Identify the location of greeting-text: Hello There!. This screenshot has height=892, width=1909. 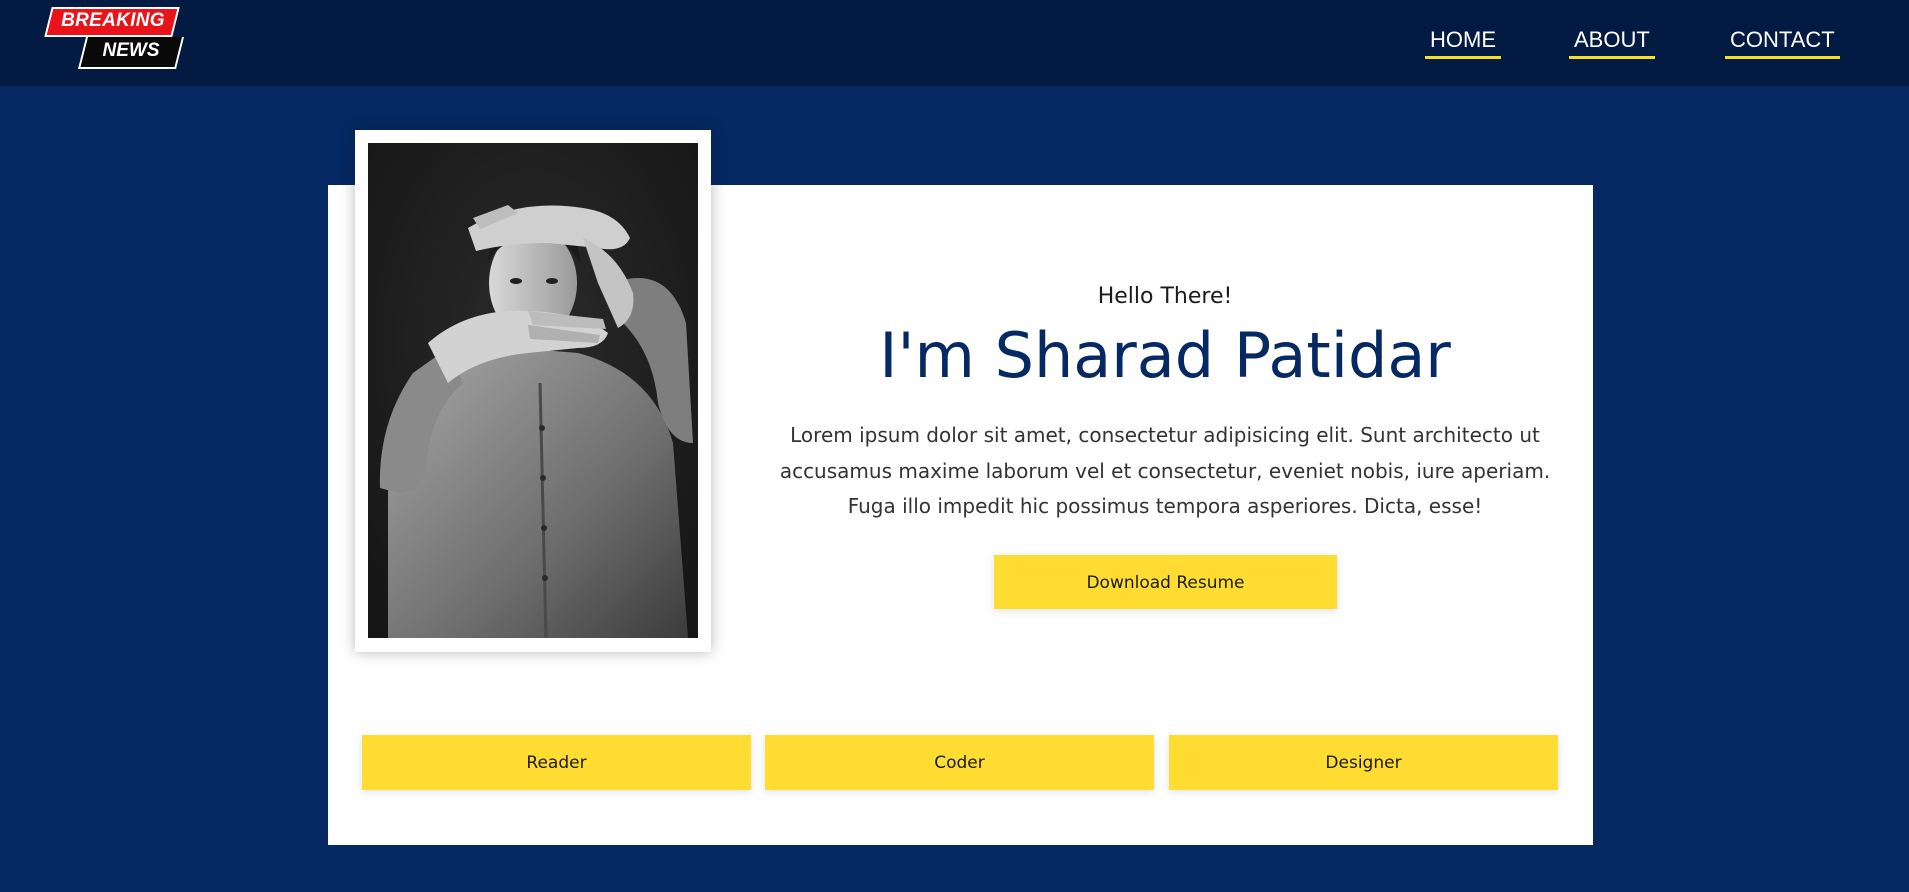
(1165, 296).